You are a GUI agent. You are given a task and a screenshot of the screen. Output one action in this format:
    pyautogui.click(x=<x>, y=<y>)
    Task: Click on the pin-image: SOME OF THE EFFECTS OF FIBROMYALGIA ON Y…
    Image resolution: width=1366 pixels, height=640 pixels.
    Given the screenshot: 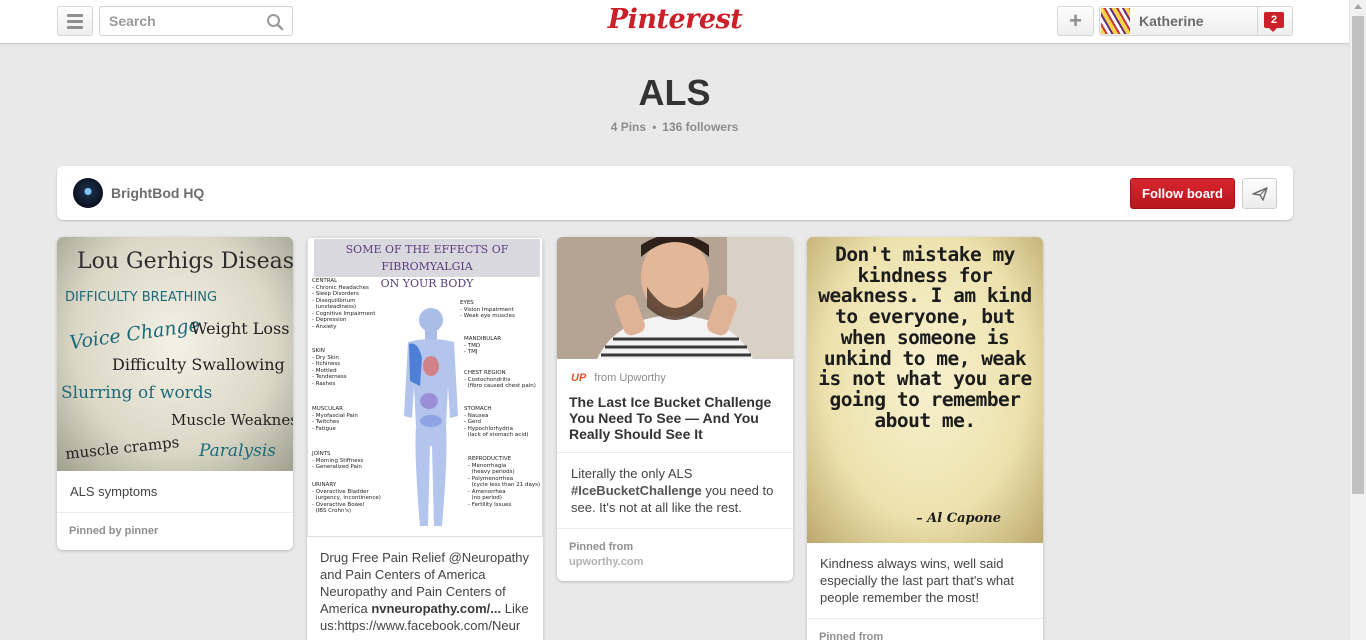 What is the action you would take?
    pyautogui.click(x=425, y=387)
    